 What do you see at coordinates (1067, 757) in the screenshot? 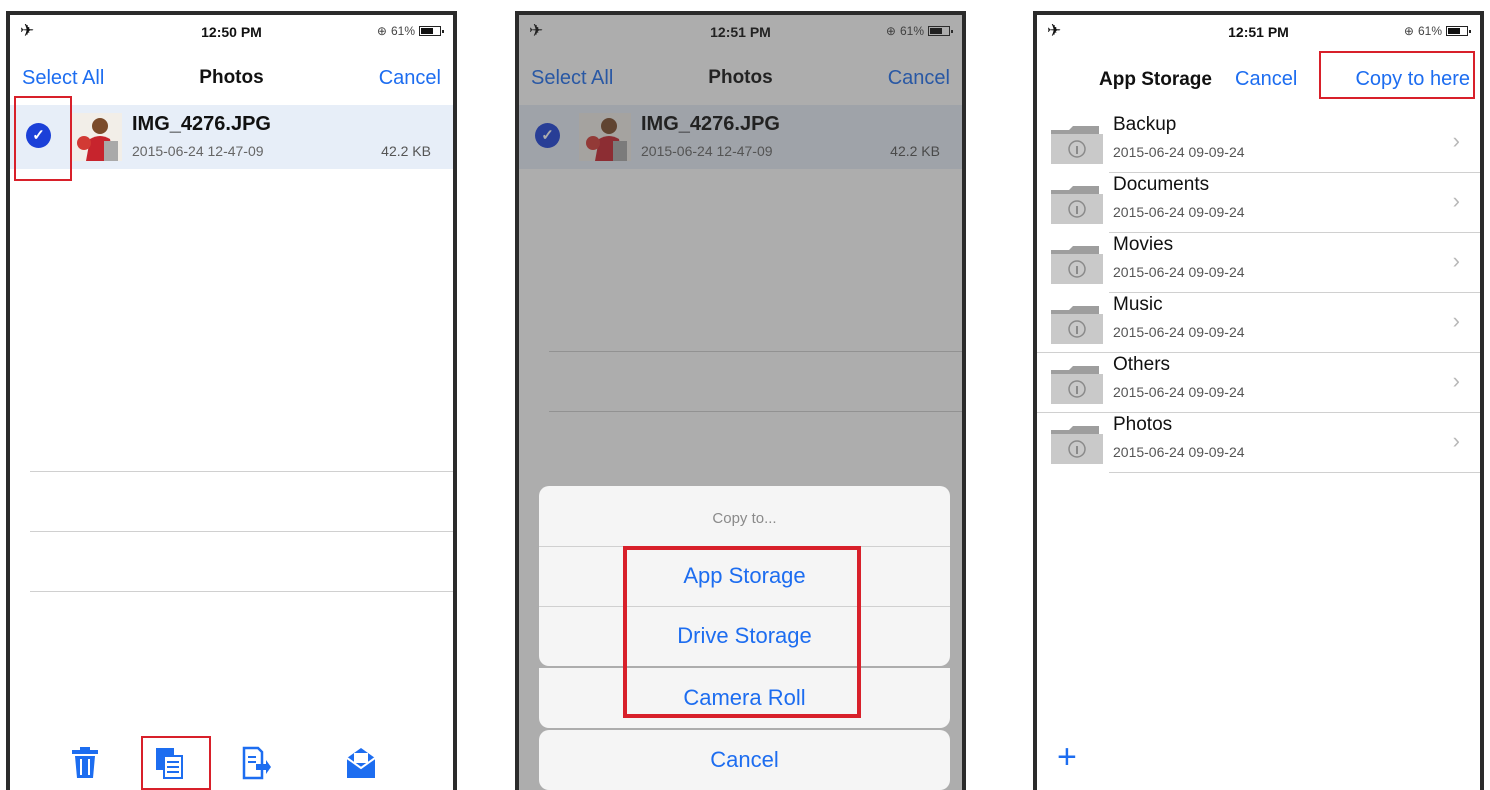
I see `add-folder-button: +` at bounding box center [1067, 757].